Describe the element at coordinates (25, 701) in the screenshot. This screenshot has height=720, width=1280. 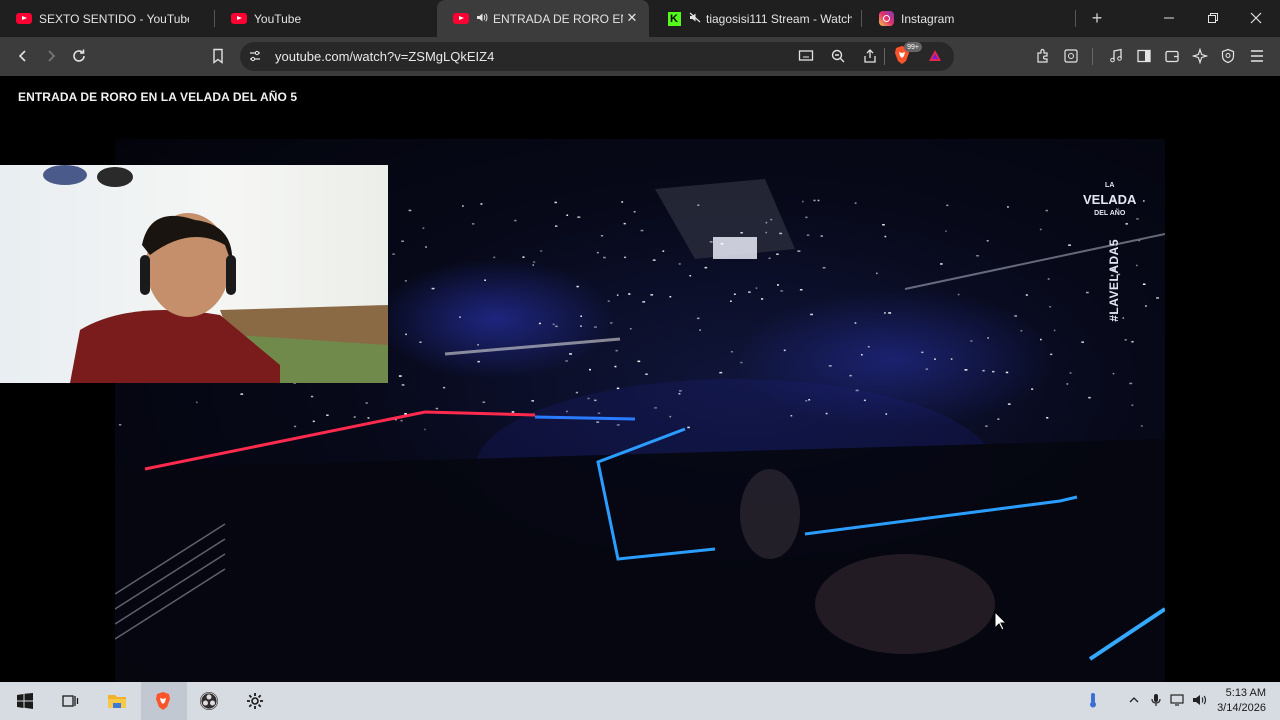
I see `windows-start-icon` at that location.